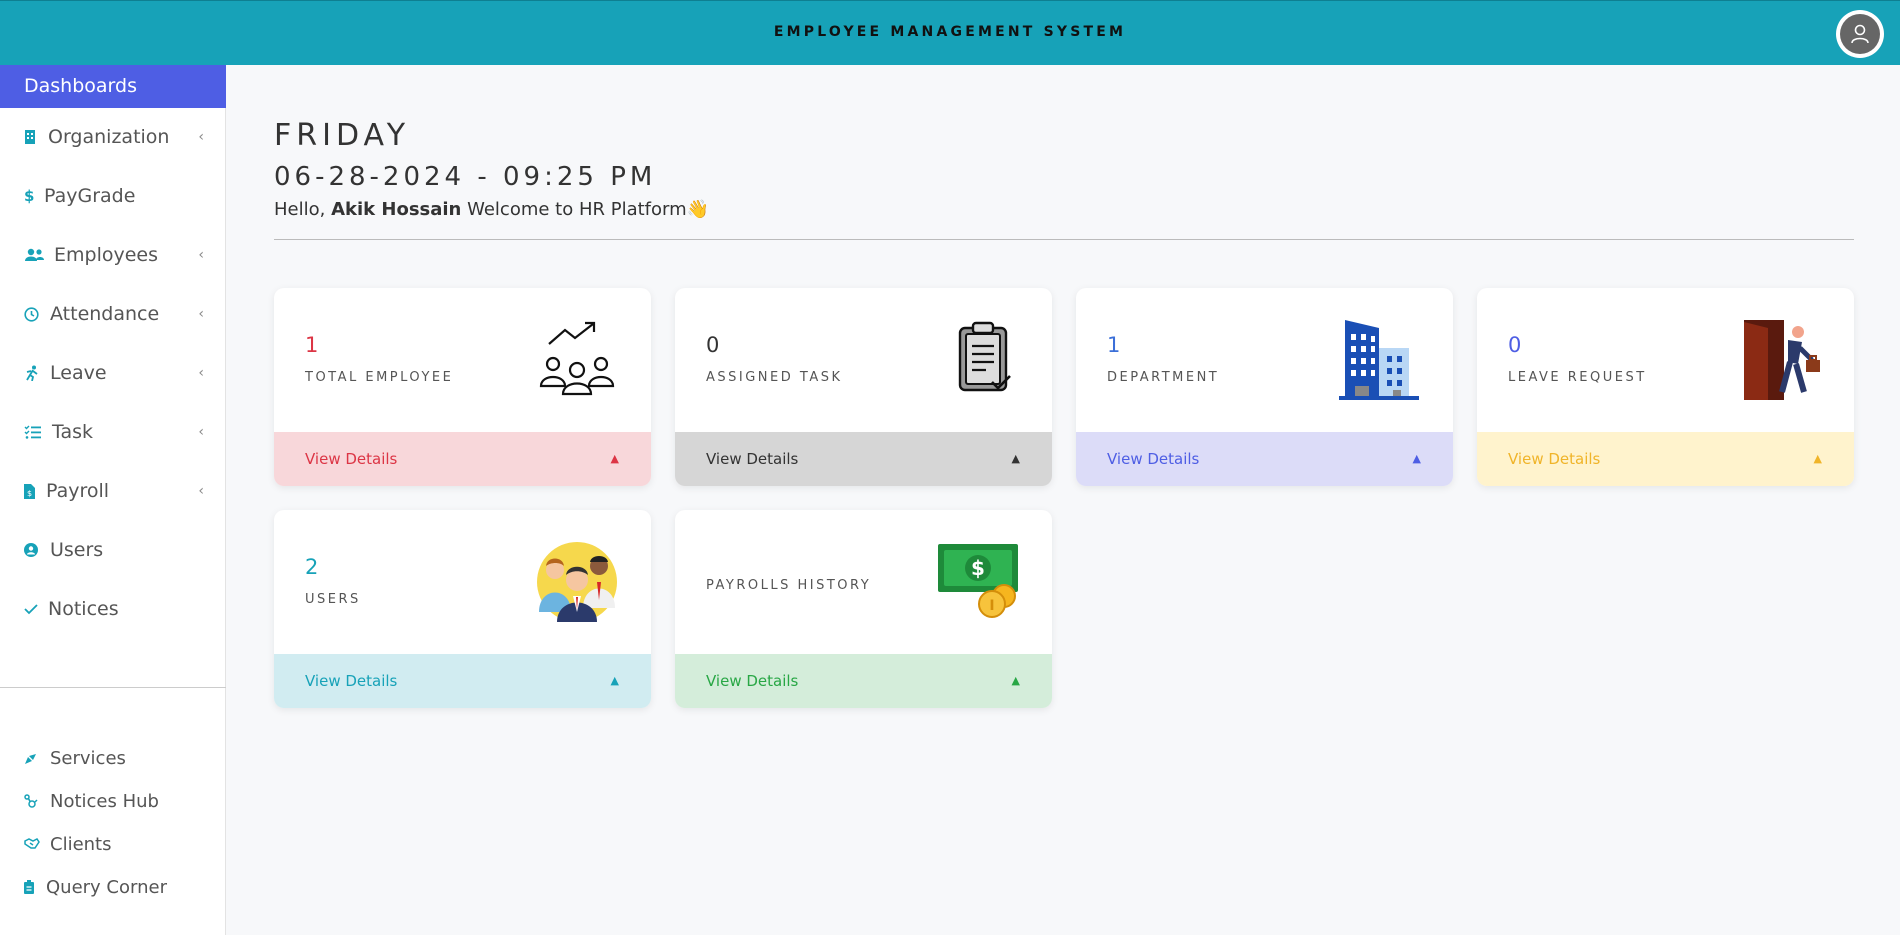 This screenshot has width=1900, height=935. I want to click on users-icon, so click(37, 255).